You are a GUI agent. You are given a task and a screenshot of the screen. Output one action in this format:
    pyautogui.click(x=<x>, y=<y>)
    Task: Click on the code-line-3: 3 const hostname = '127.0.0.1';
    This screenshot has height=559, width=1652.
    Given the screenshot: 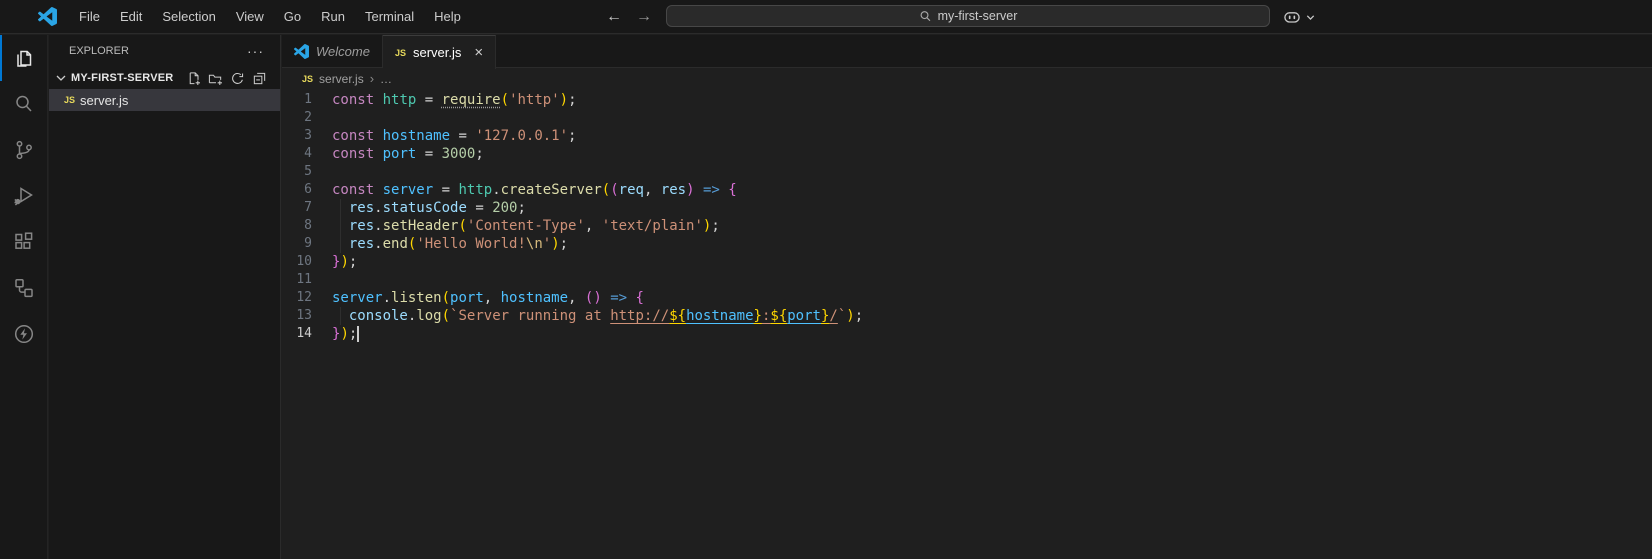 What is the action you would take?
    pyautogui.click(x=967, y=136)
    